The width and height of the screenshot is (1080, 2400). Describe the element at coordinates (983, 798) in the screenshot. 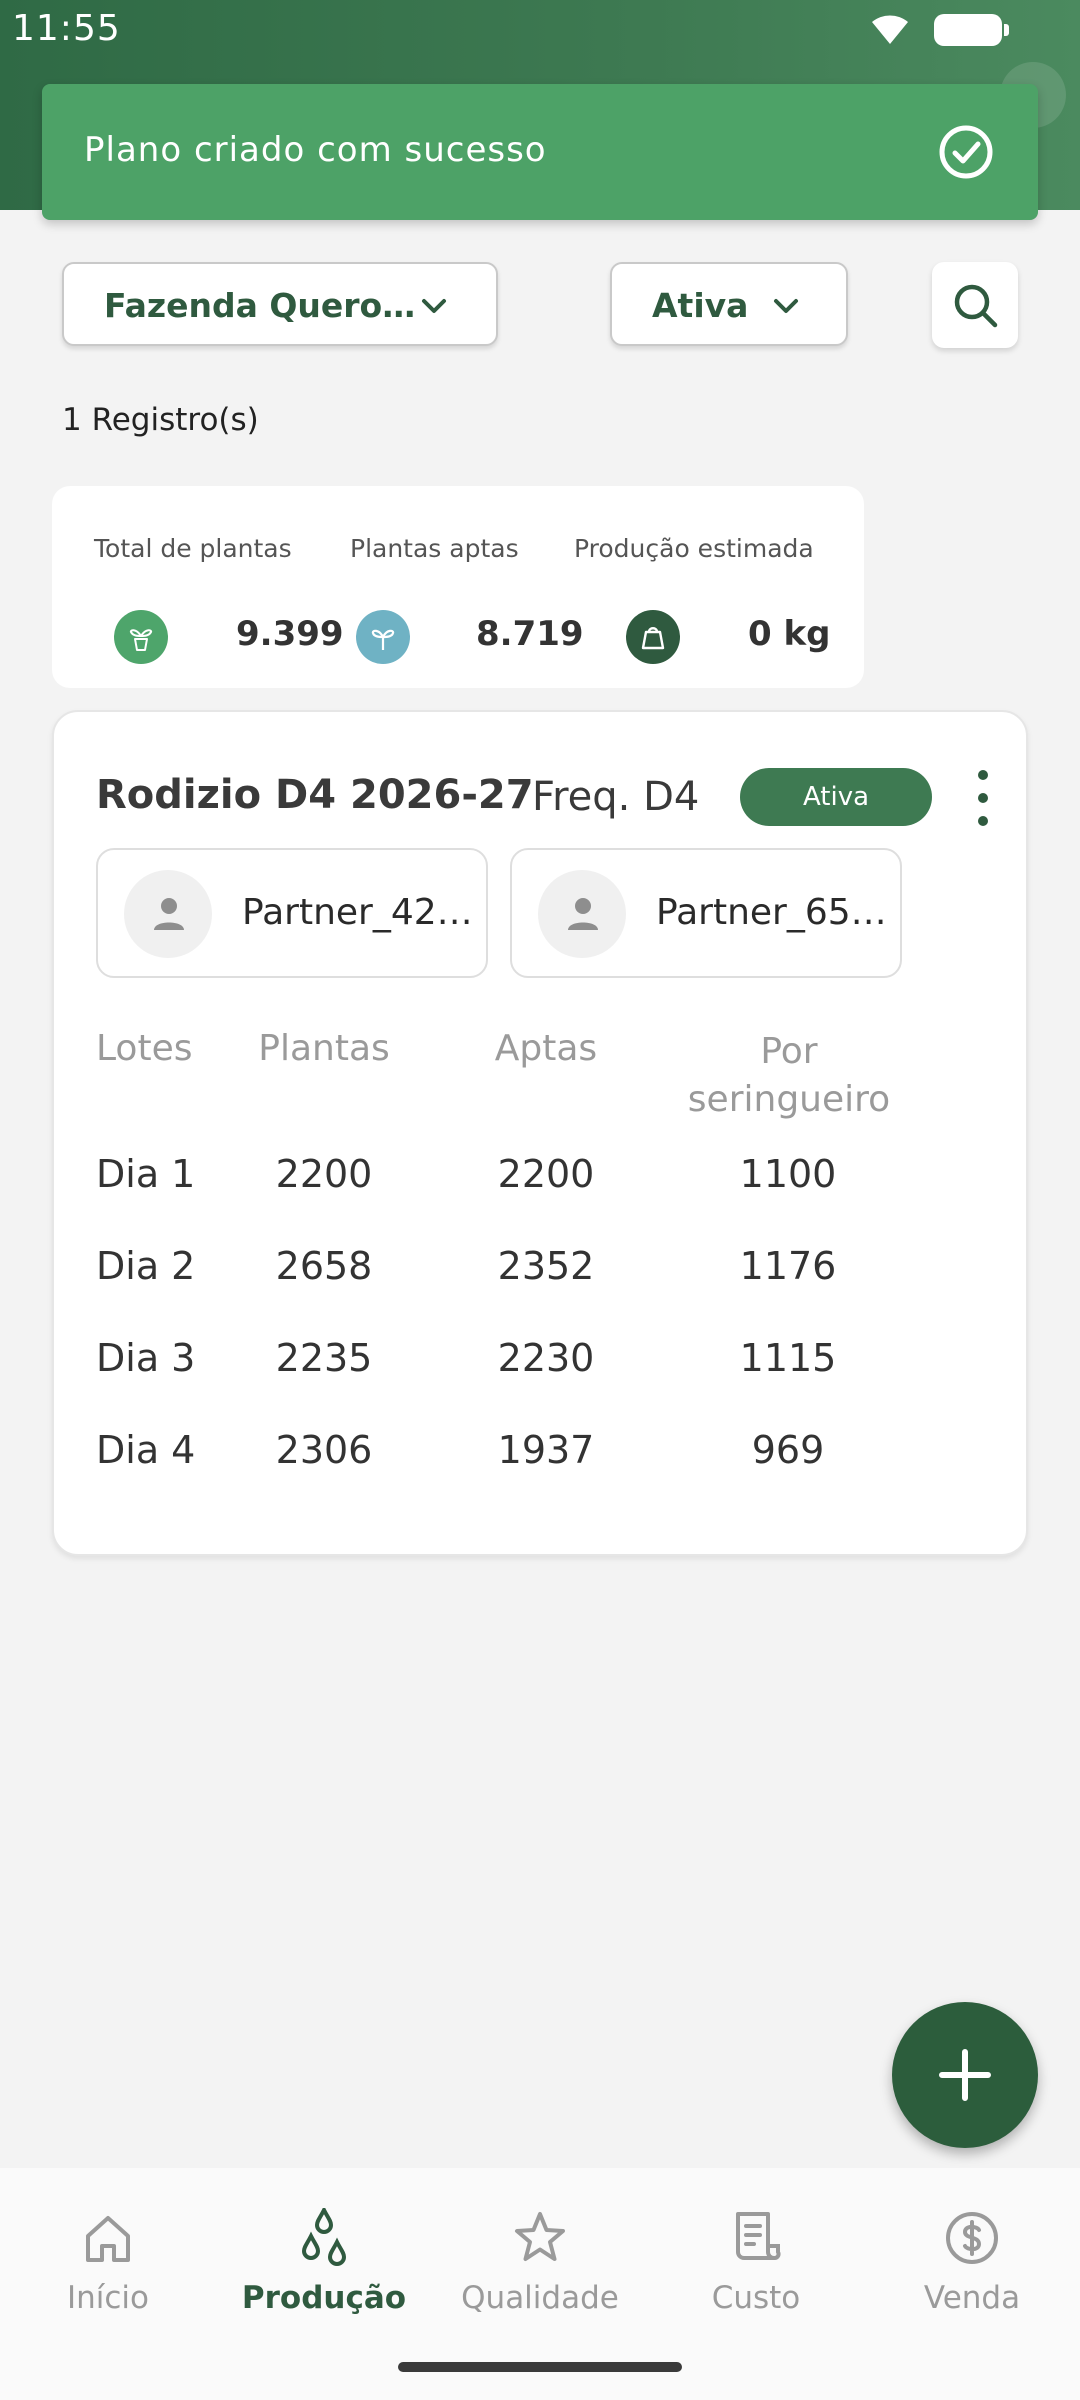

I see `more-vert-icon` at that location.